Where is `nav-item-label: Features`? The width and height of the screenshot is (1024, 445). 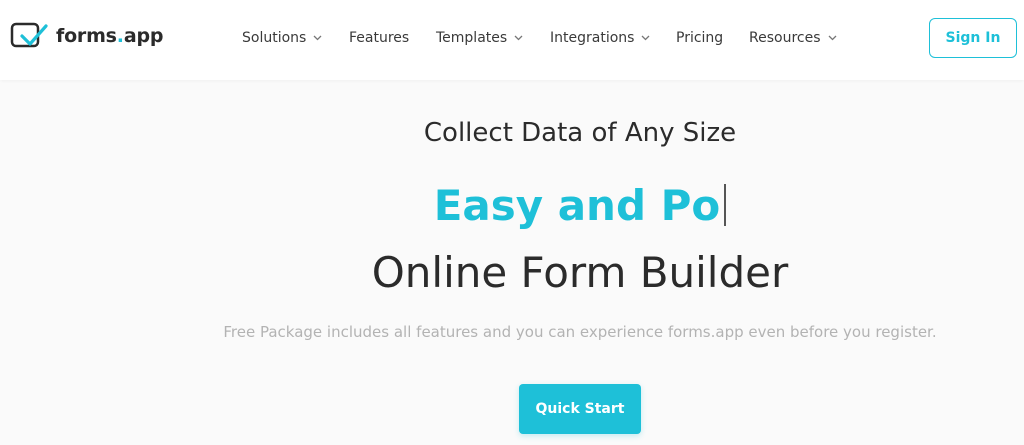
nav-item-label: Features is located at coordinates (379, 38).